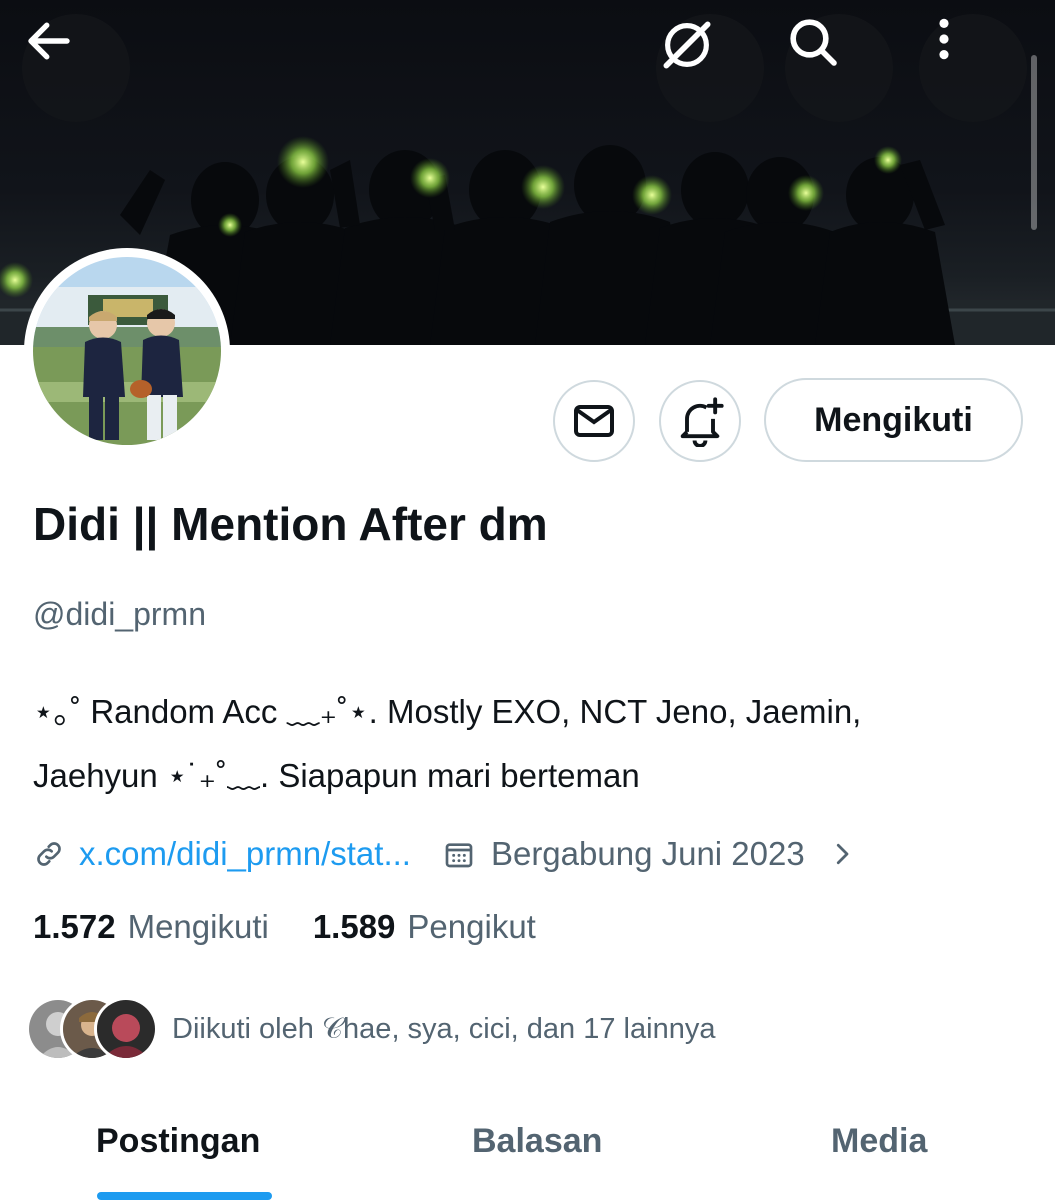 The height and width of the screenshot is (1200, 1055). Describe the element at coordinates (1034, 142) in the screenshot. I see `scrollbar` at that location.